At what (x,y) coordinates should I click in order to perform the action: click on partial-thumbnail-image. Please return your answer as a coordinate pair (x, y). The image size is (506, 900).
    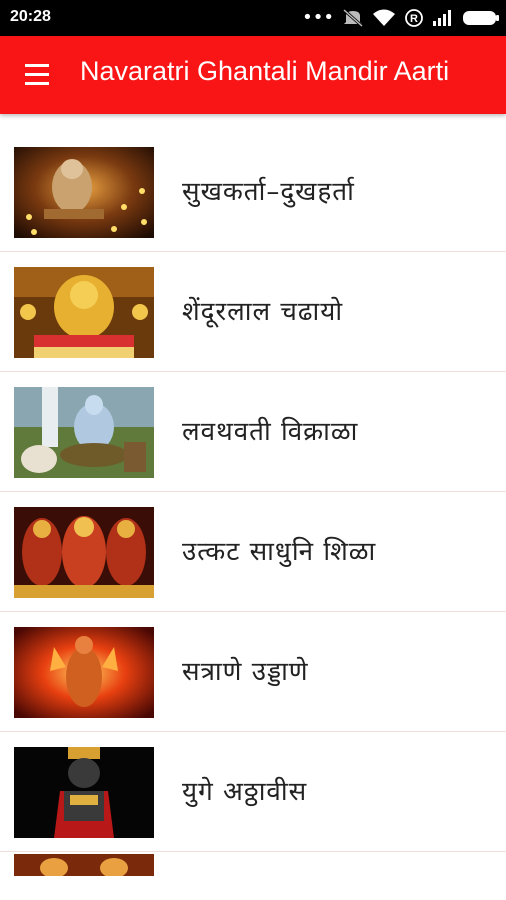
    Looking at the image, I should click on (84, 865).